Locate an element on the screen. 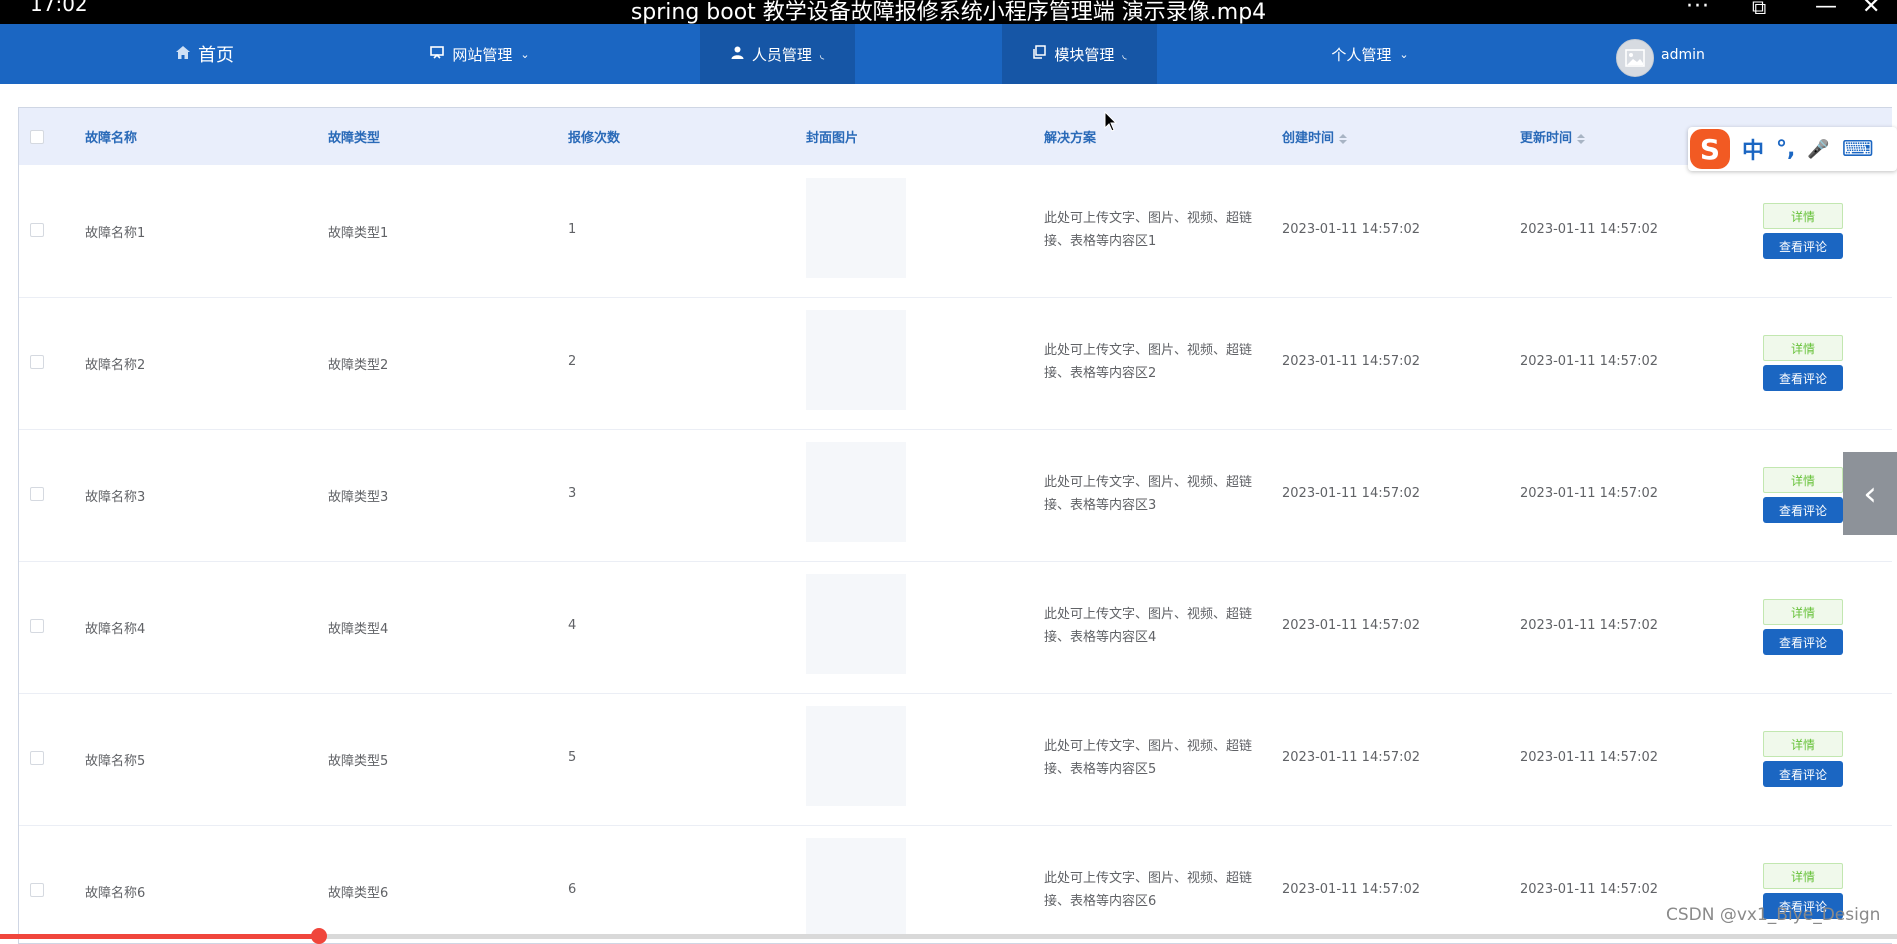 The height and width of the screenshot is (944, 1897). cell-fault-name: 故障名称4 is located at coordinates (115, 629).